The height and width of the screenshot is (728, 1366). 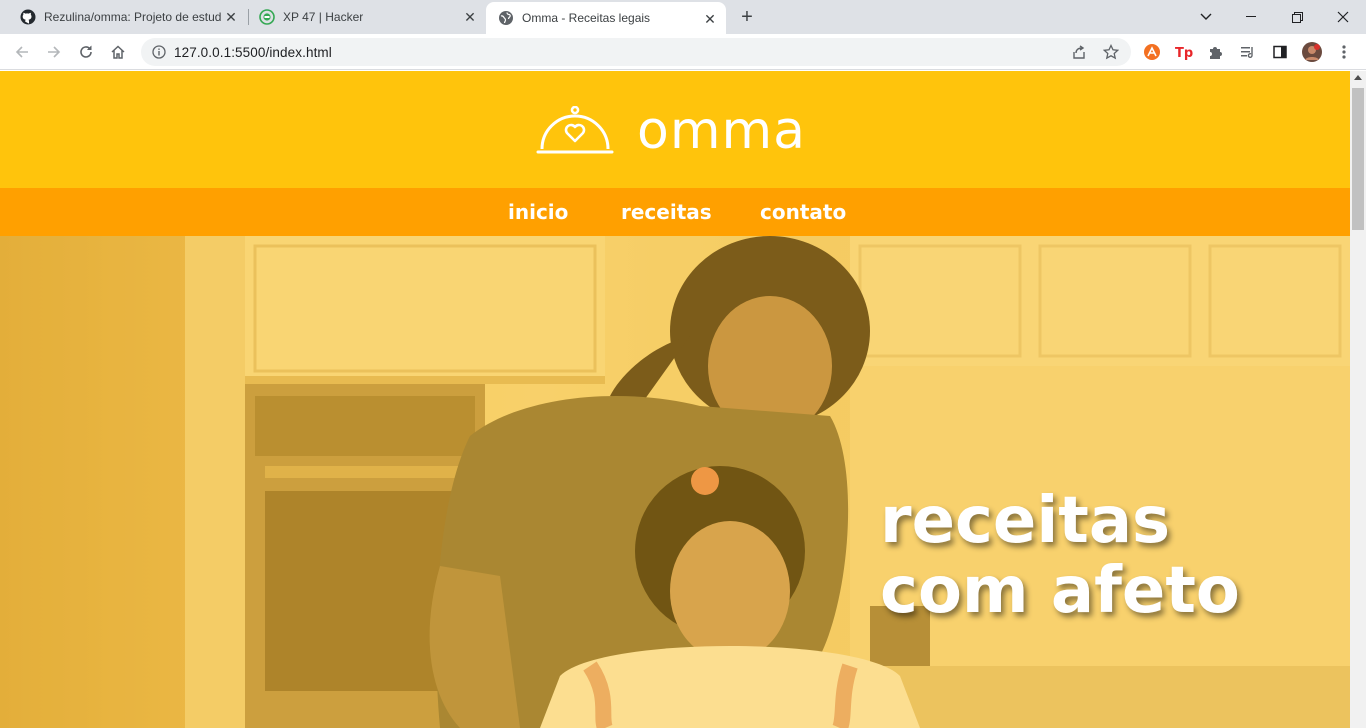 I want to click on hero-heading-line-1: receitas, so click(x=1025, y=521).